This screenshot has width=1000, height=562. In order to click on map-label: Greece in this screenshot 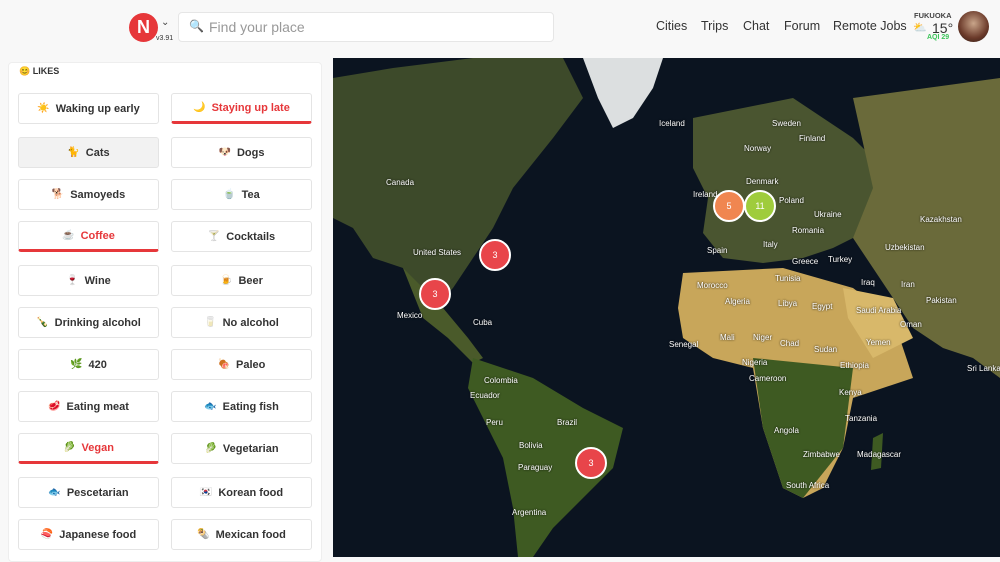, I will do `click(805, 261)`.